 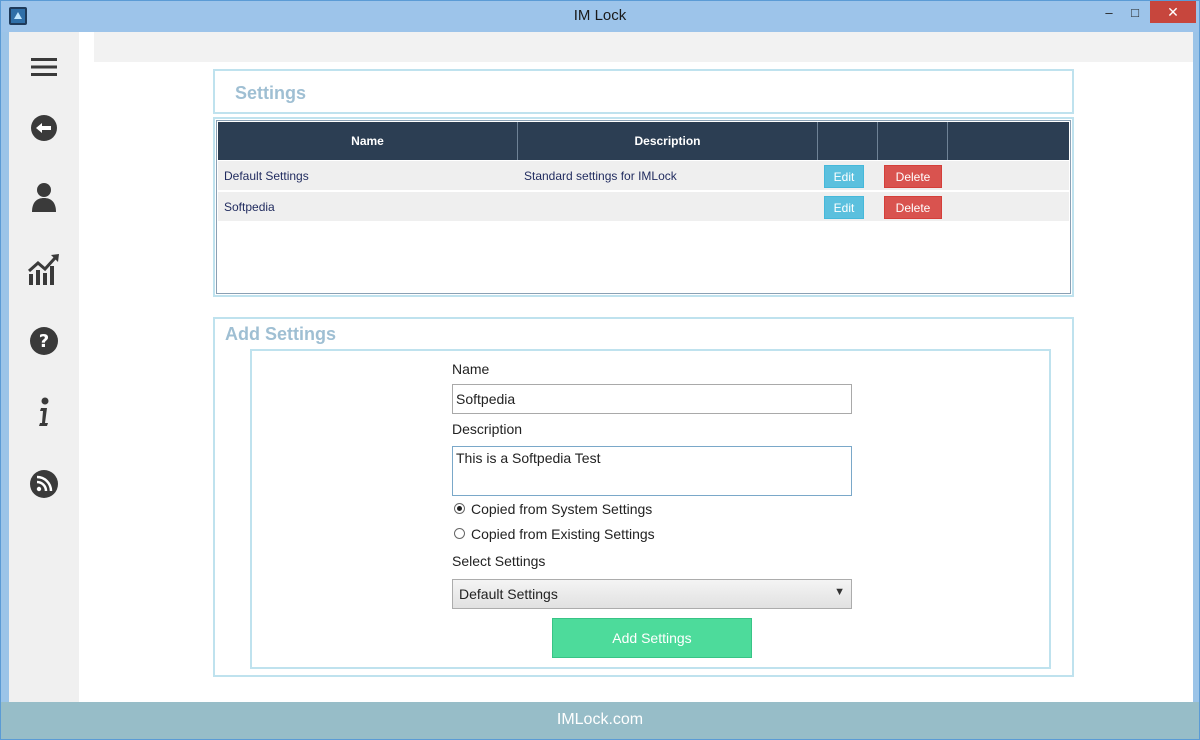 What do you see at coordinates (600, 176) in the screenshot?
I see `row-description: Standard settings for IMLock` at bounding box center [600, 176].